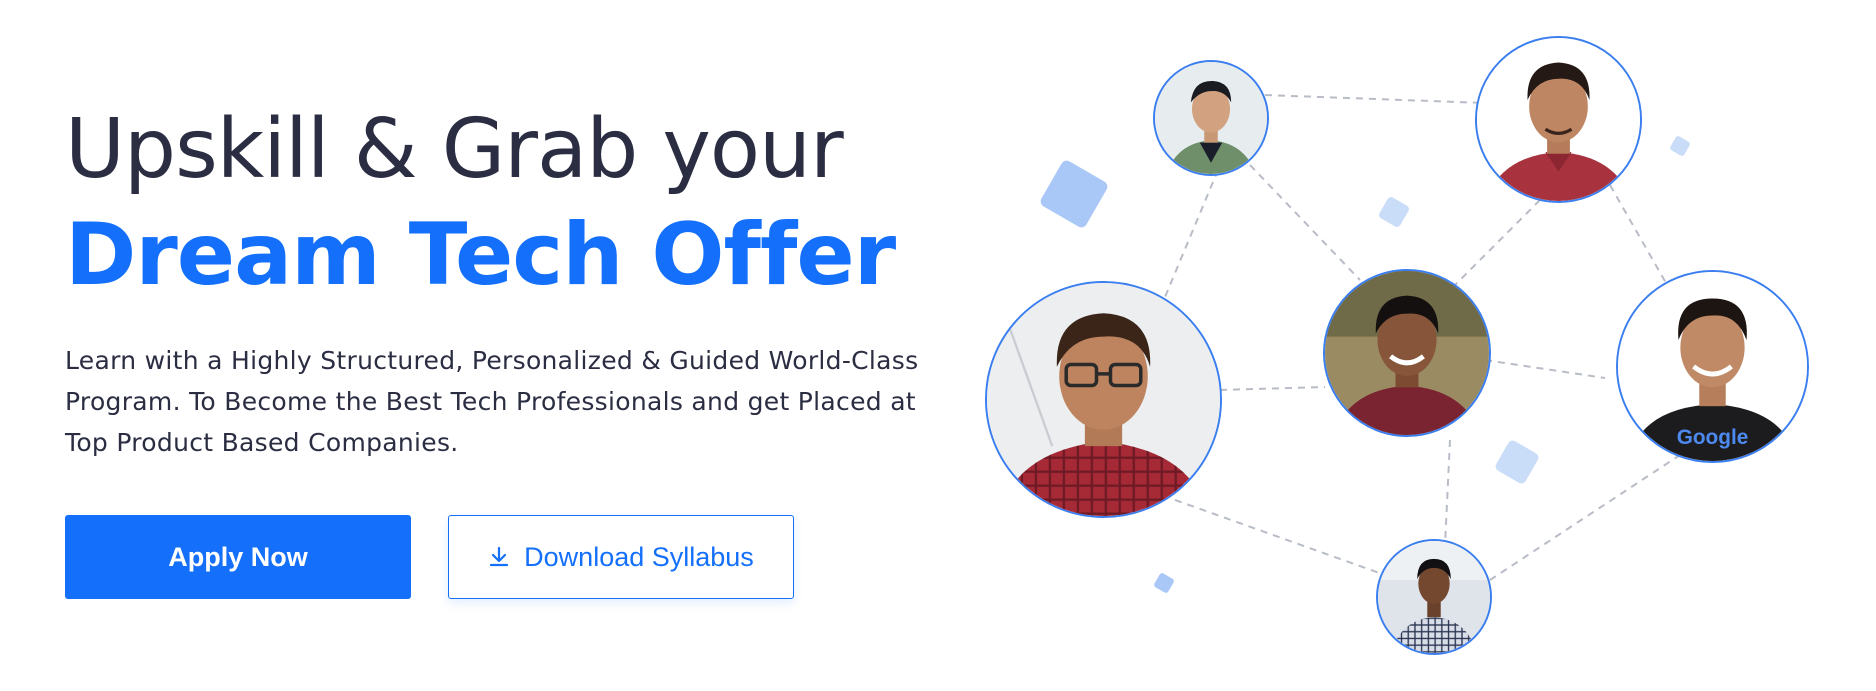 The image size is (1876, 691). What do you see at coordinates (639, 556) in the screenshot?
I see `download-syllabus-label: Download Syllabus` at bounding box center [639, 556].